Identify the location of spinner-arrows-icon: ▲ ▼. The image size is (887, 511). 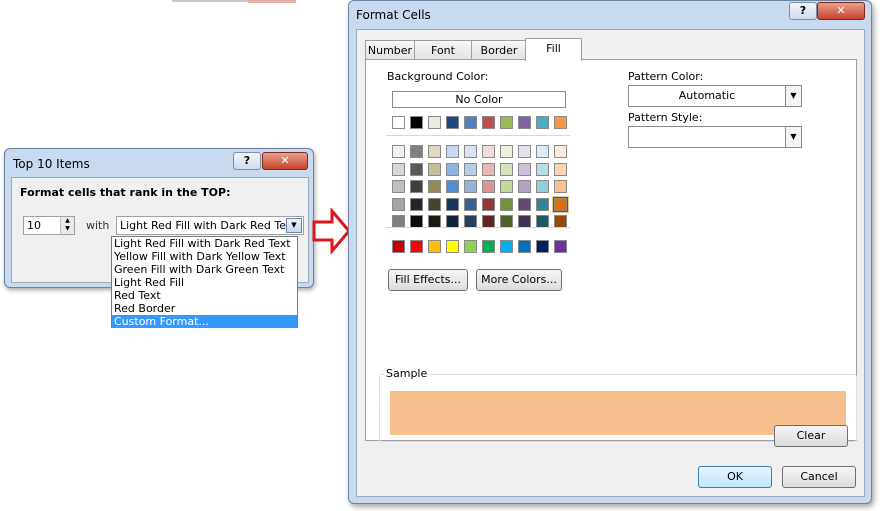
(67, 225).